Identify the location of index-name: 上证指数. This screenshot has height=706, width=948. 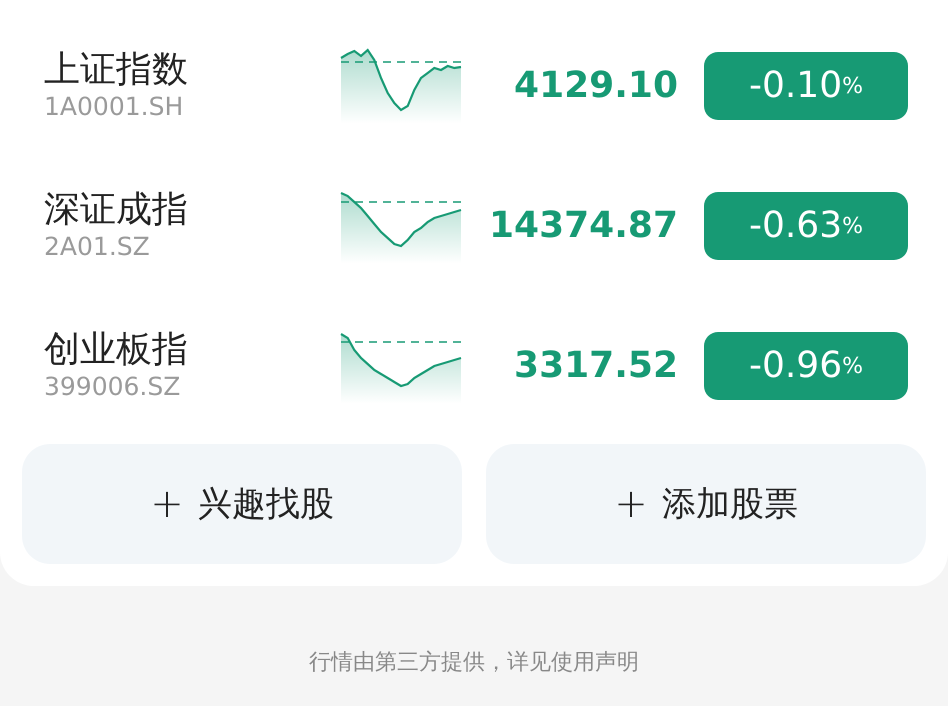
(116, 70).